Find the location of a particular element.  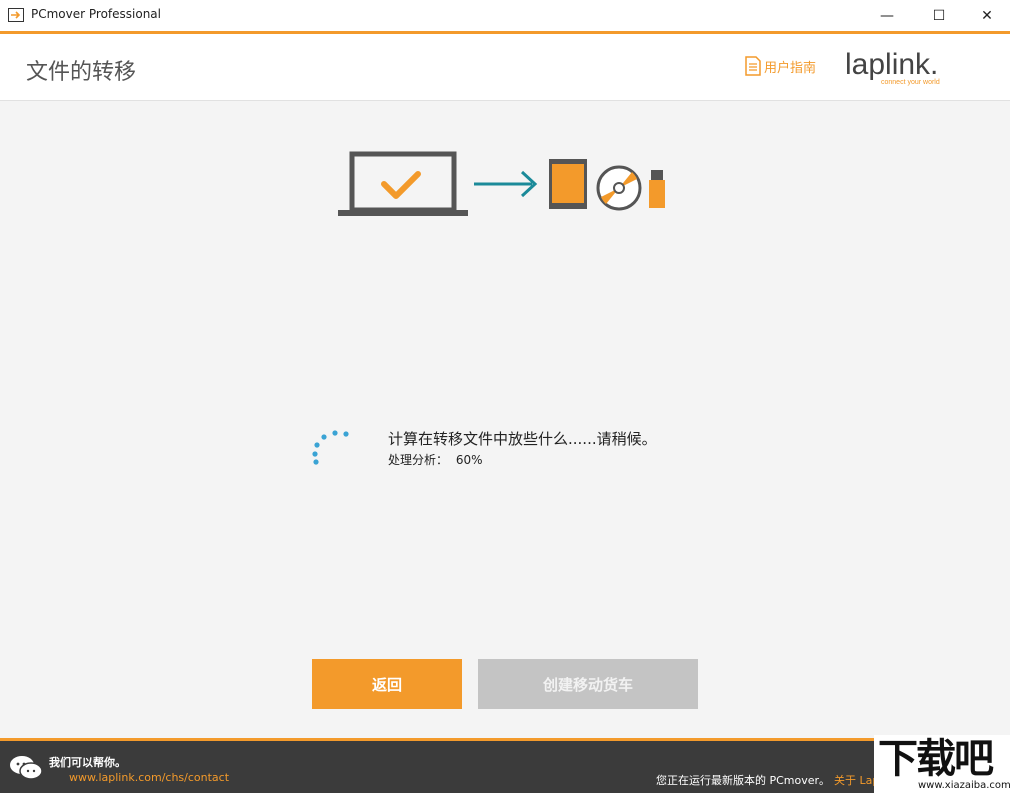

about-link: 关于 Laplink is located at coordinates (854, 780).